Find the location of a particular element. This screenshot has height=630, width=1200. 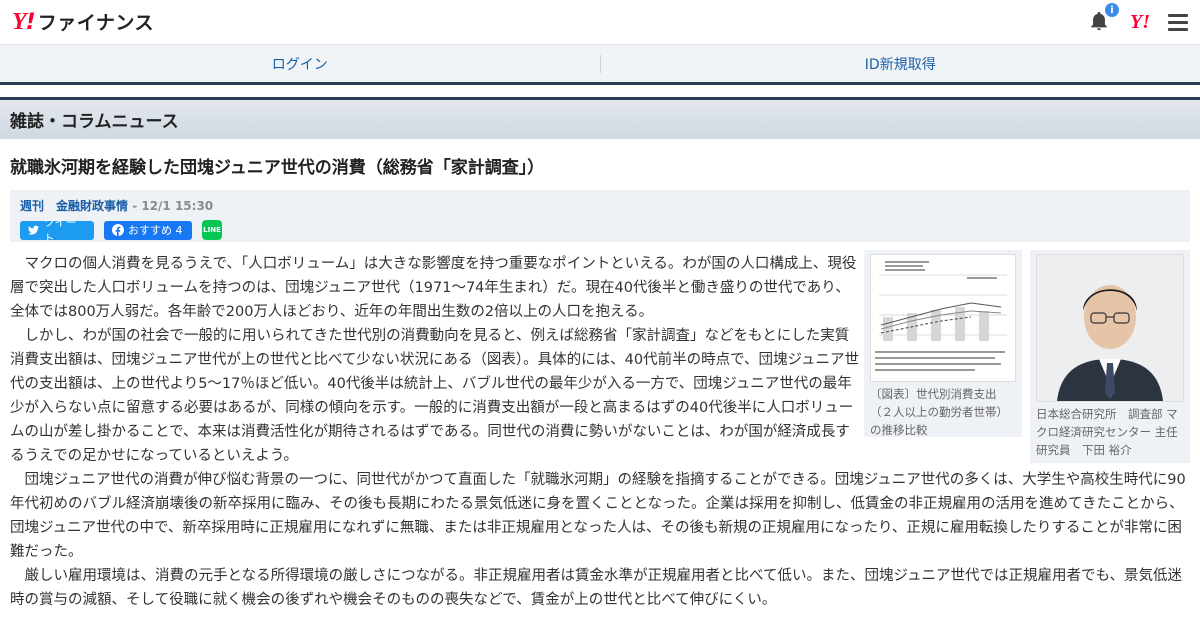

yahoo-finance-logo: Y ! ファイナンス is located at coordinates (83, 22).